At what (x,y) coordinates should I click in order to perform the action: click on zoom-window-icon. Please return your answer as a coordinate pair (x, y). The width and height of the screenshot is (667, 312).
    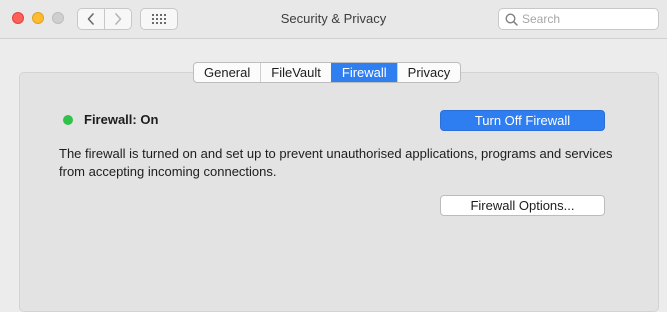
    Looking at the image, I should click on (58, 18).